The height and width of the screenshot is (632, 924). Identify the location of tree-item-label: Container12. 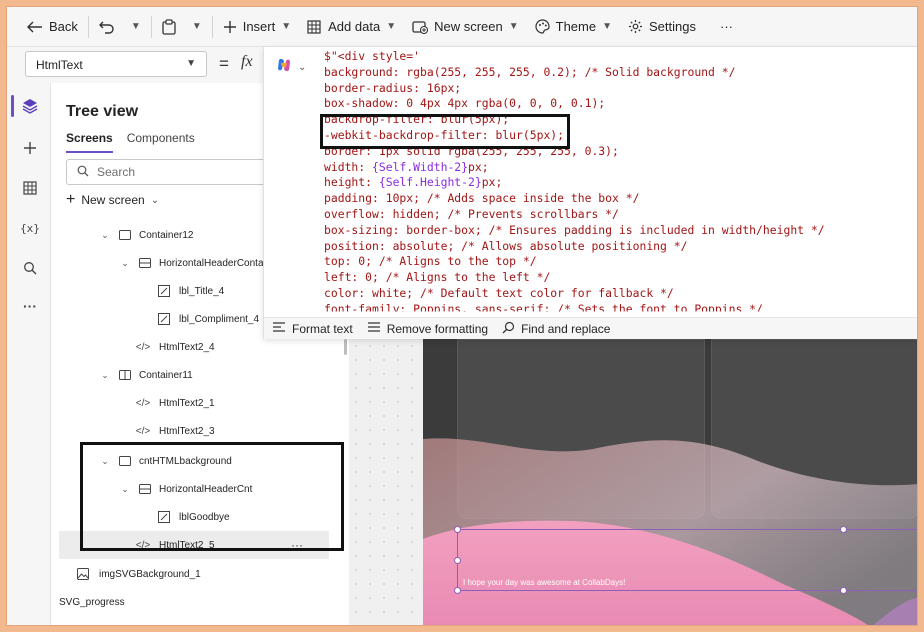
(166, 235).